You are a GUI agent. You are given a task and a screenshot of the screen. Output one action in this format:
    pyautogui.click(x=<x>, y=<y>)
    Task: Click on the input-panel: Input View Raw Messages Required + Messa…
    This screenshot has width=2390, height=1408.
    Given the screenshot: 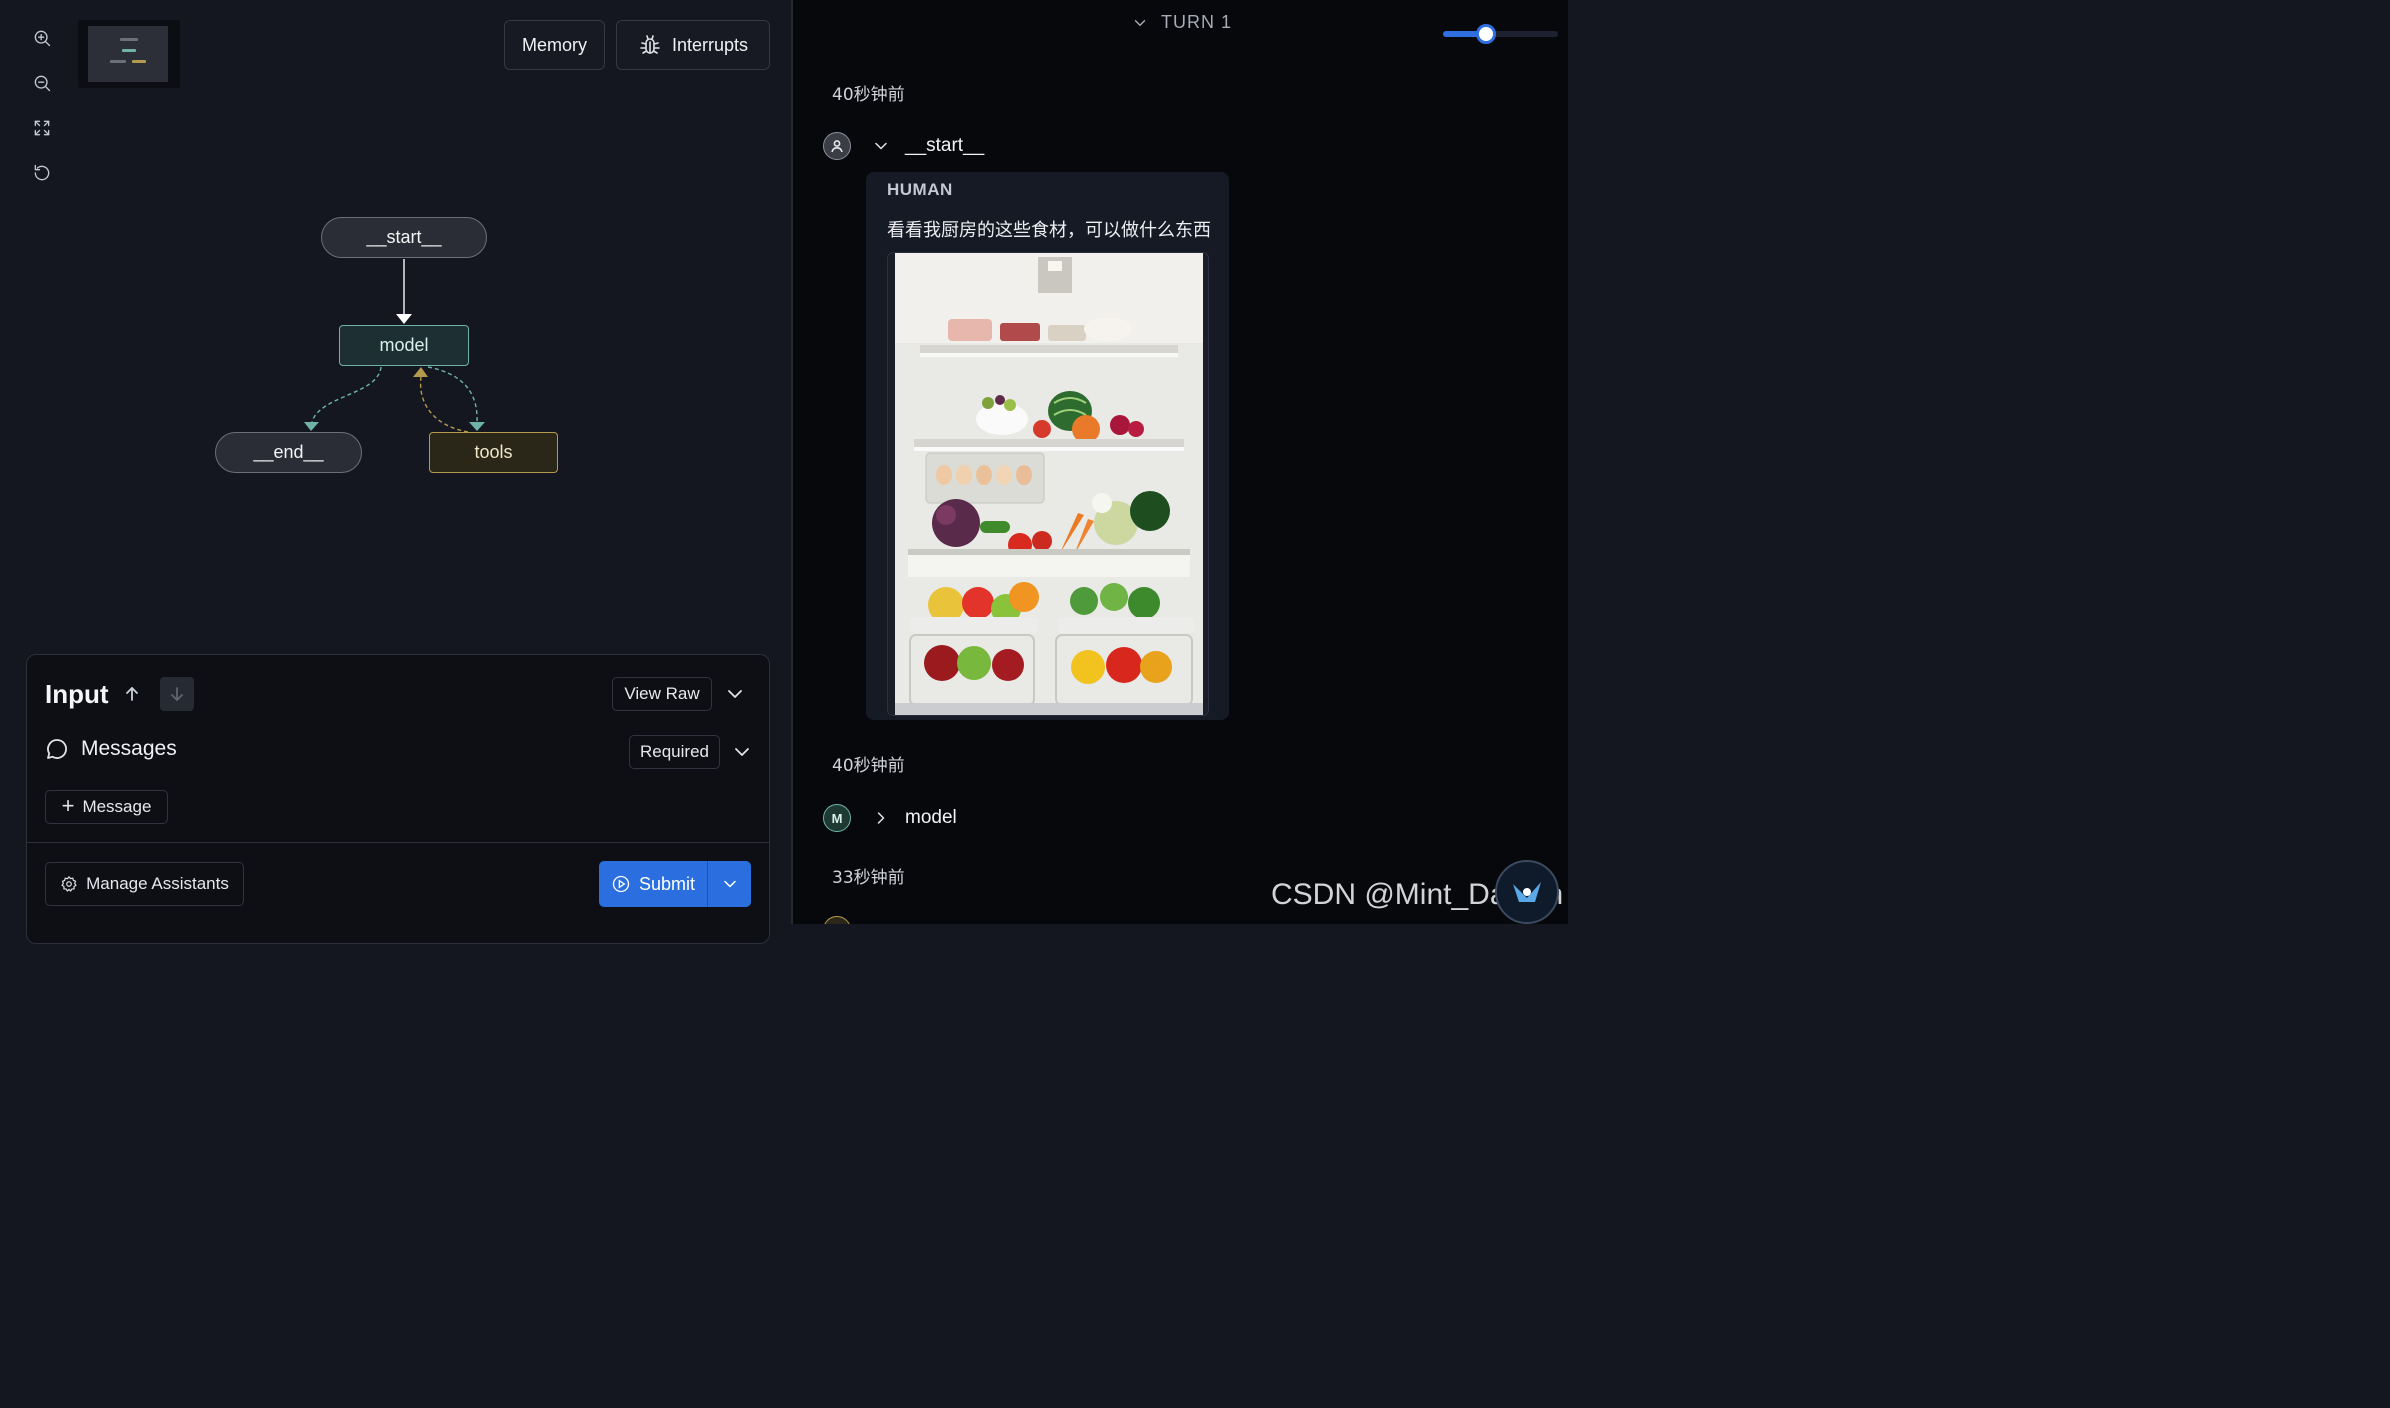 What is the action you would take?
    pyautogui.click(x=398, y=799)
    